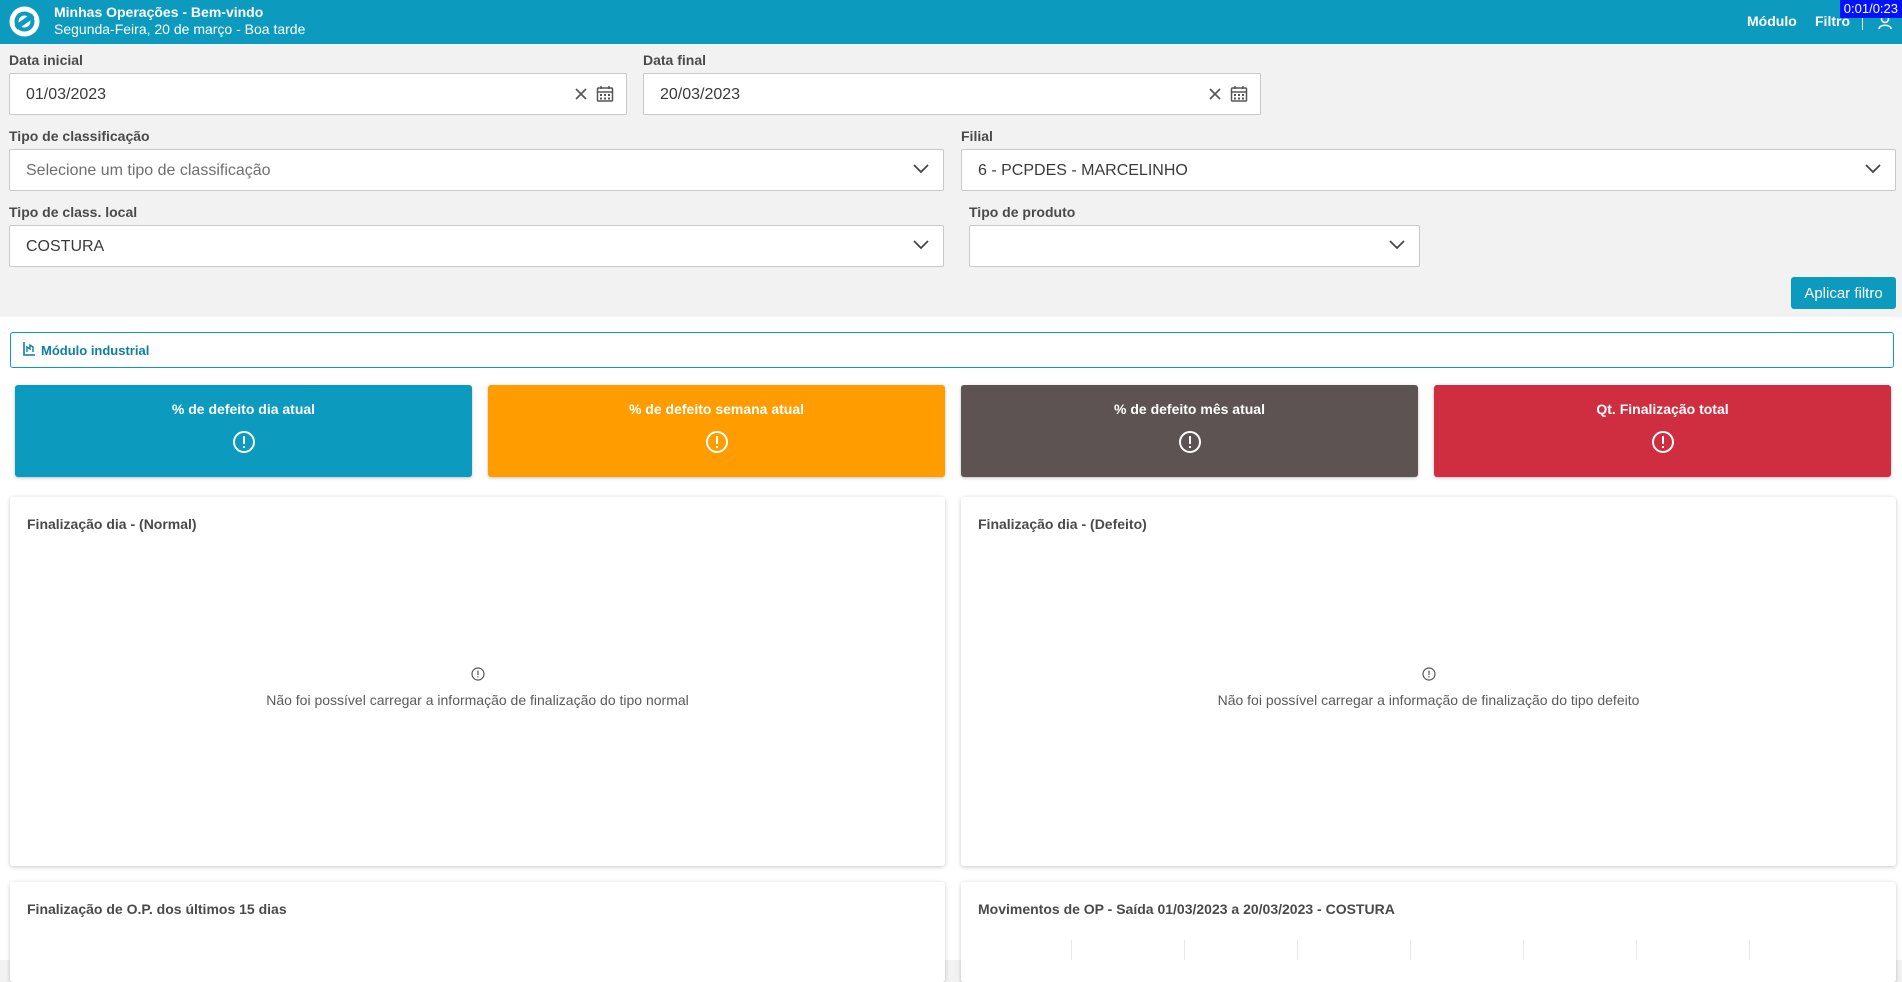 The width and height of the screenshot is (1902, 982). Describe the element at coordinates (952, 350) in the screenshot. I see `module-bar: Módulo industrial` at that location.